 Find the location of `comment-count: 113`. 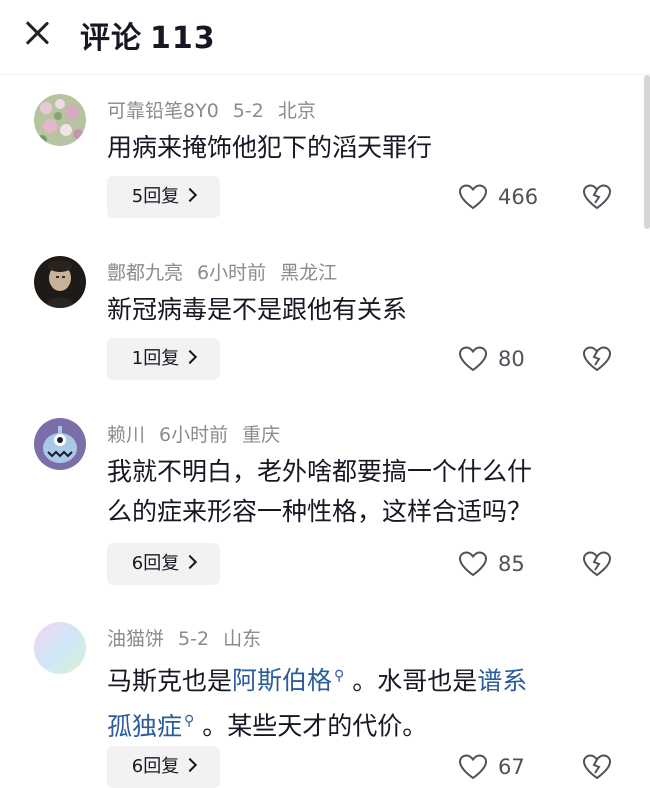

comment-count: 113 is located at coordinates (183, 38).